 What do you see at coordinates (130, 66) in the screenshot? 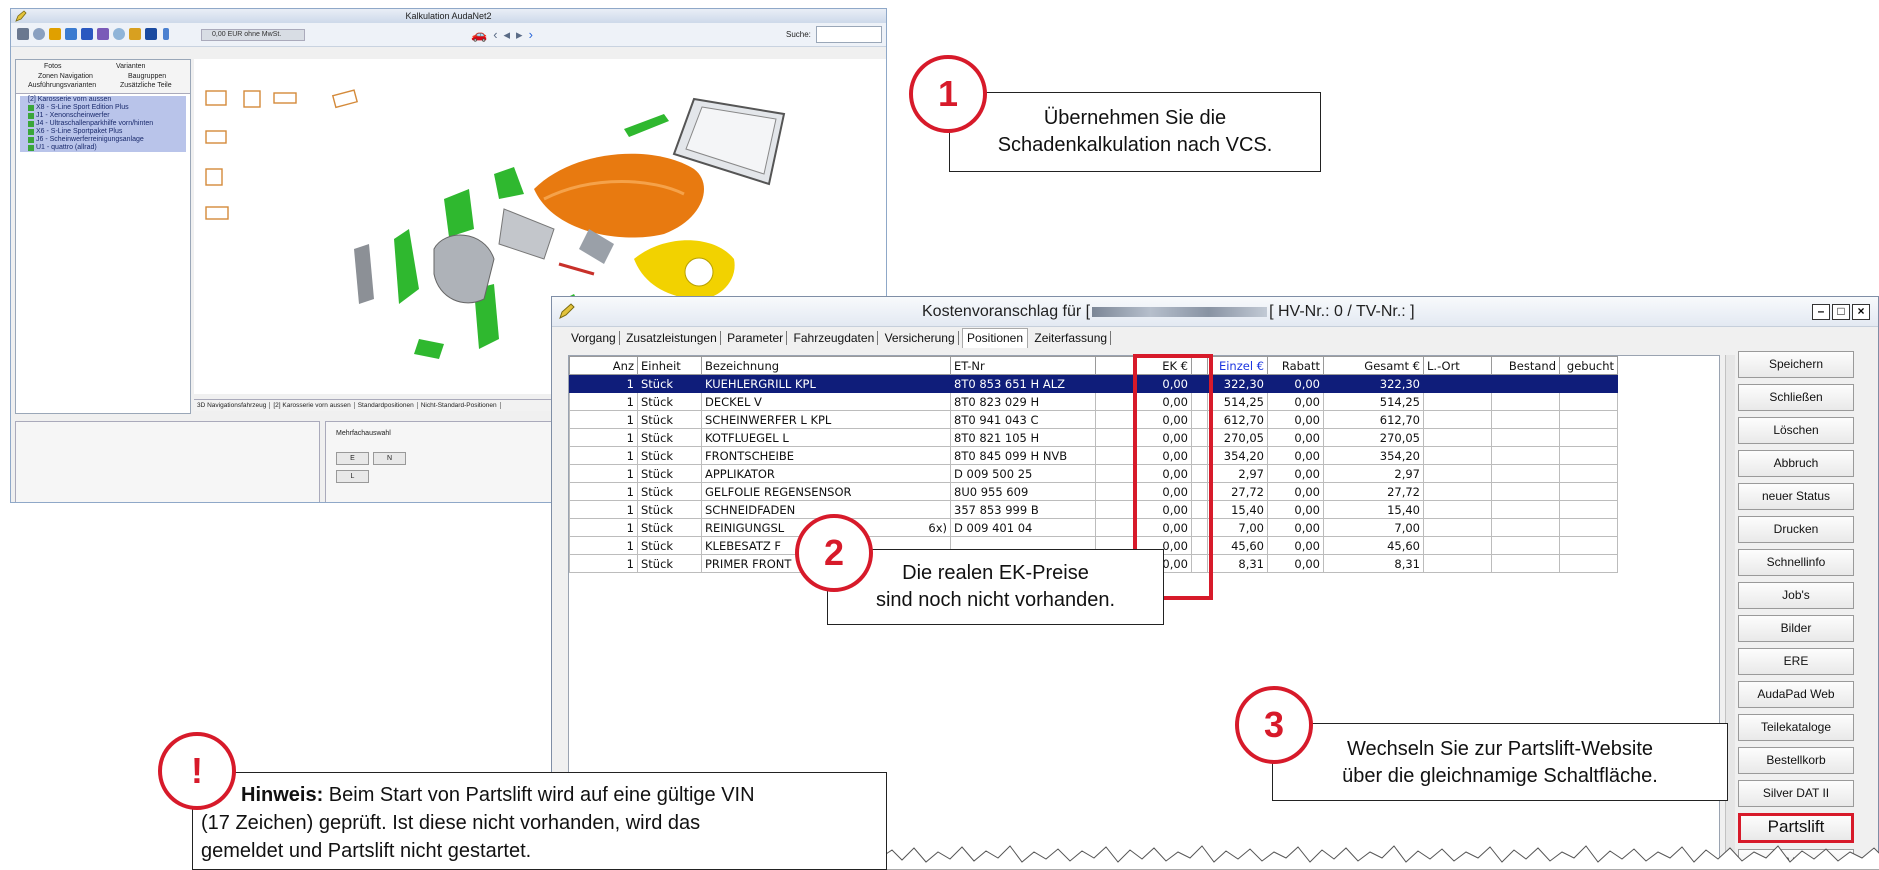
I see `tab-varianten: Varianten` at bounding box center [130, 66].